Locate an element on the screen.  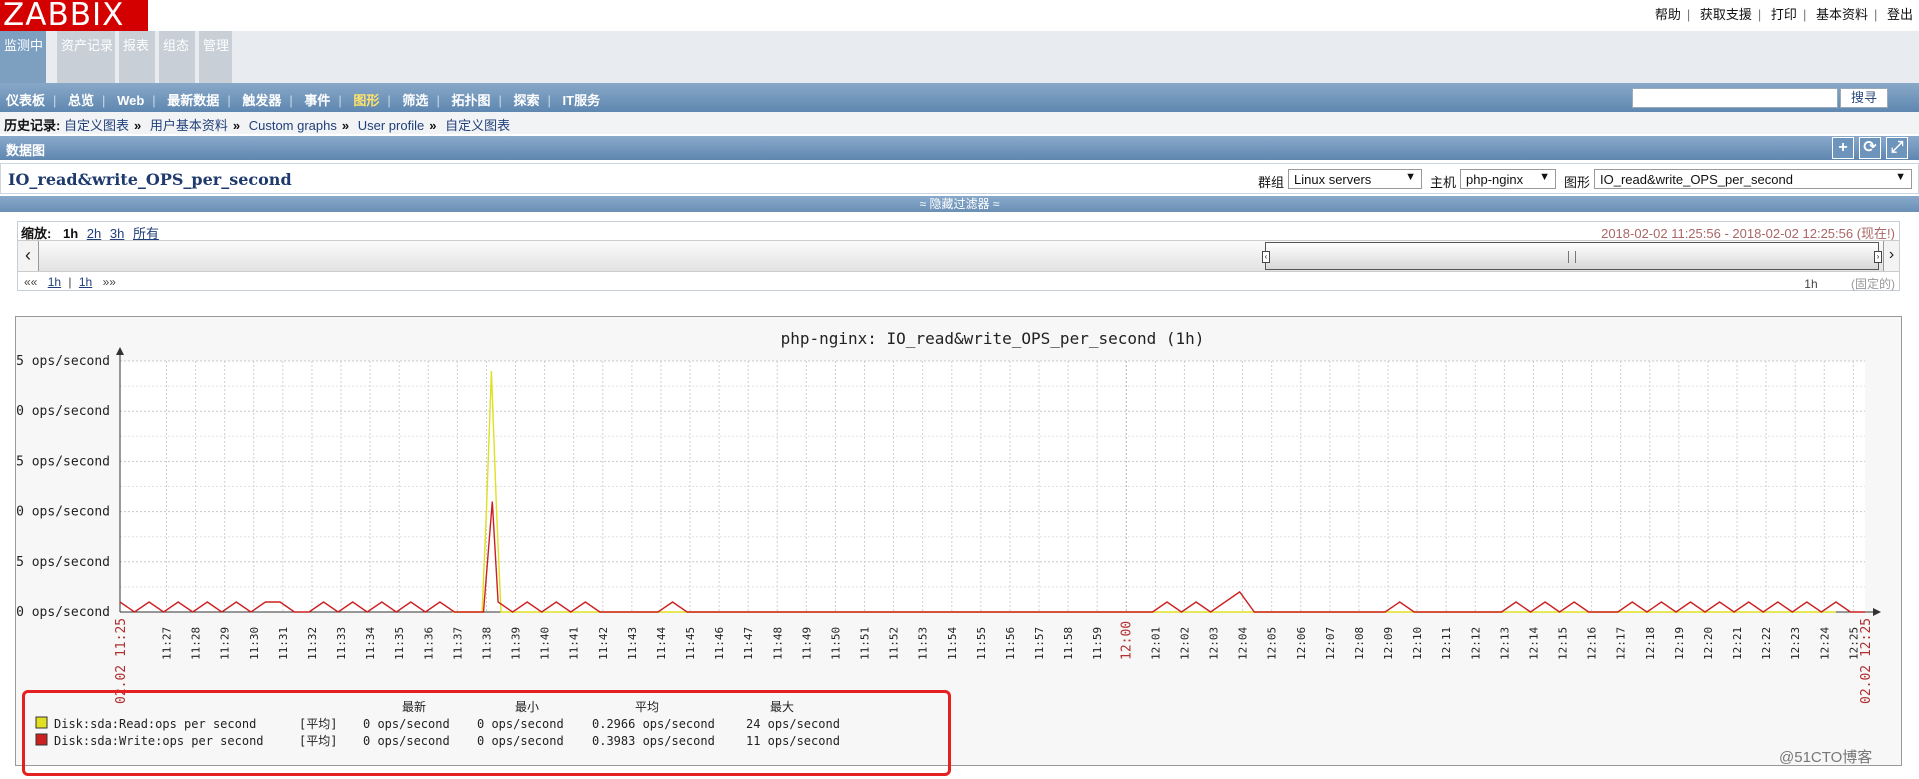
y-tick-label: 15 ops/second is located at coordinates (63, 461).